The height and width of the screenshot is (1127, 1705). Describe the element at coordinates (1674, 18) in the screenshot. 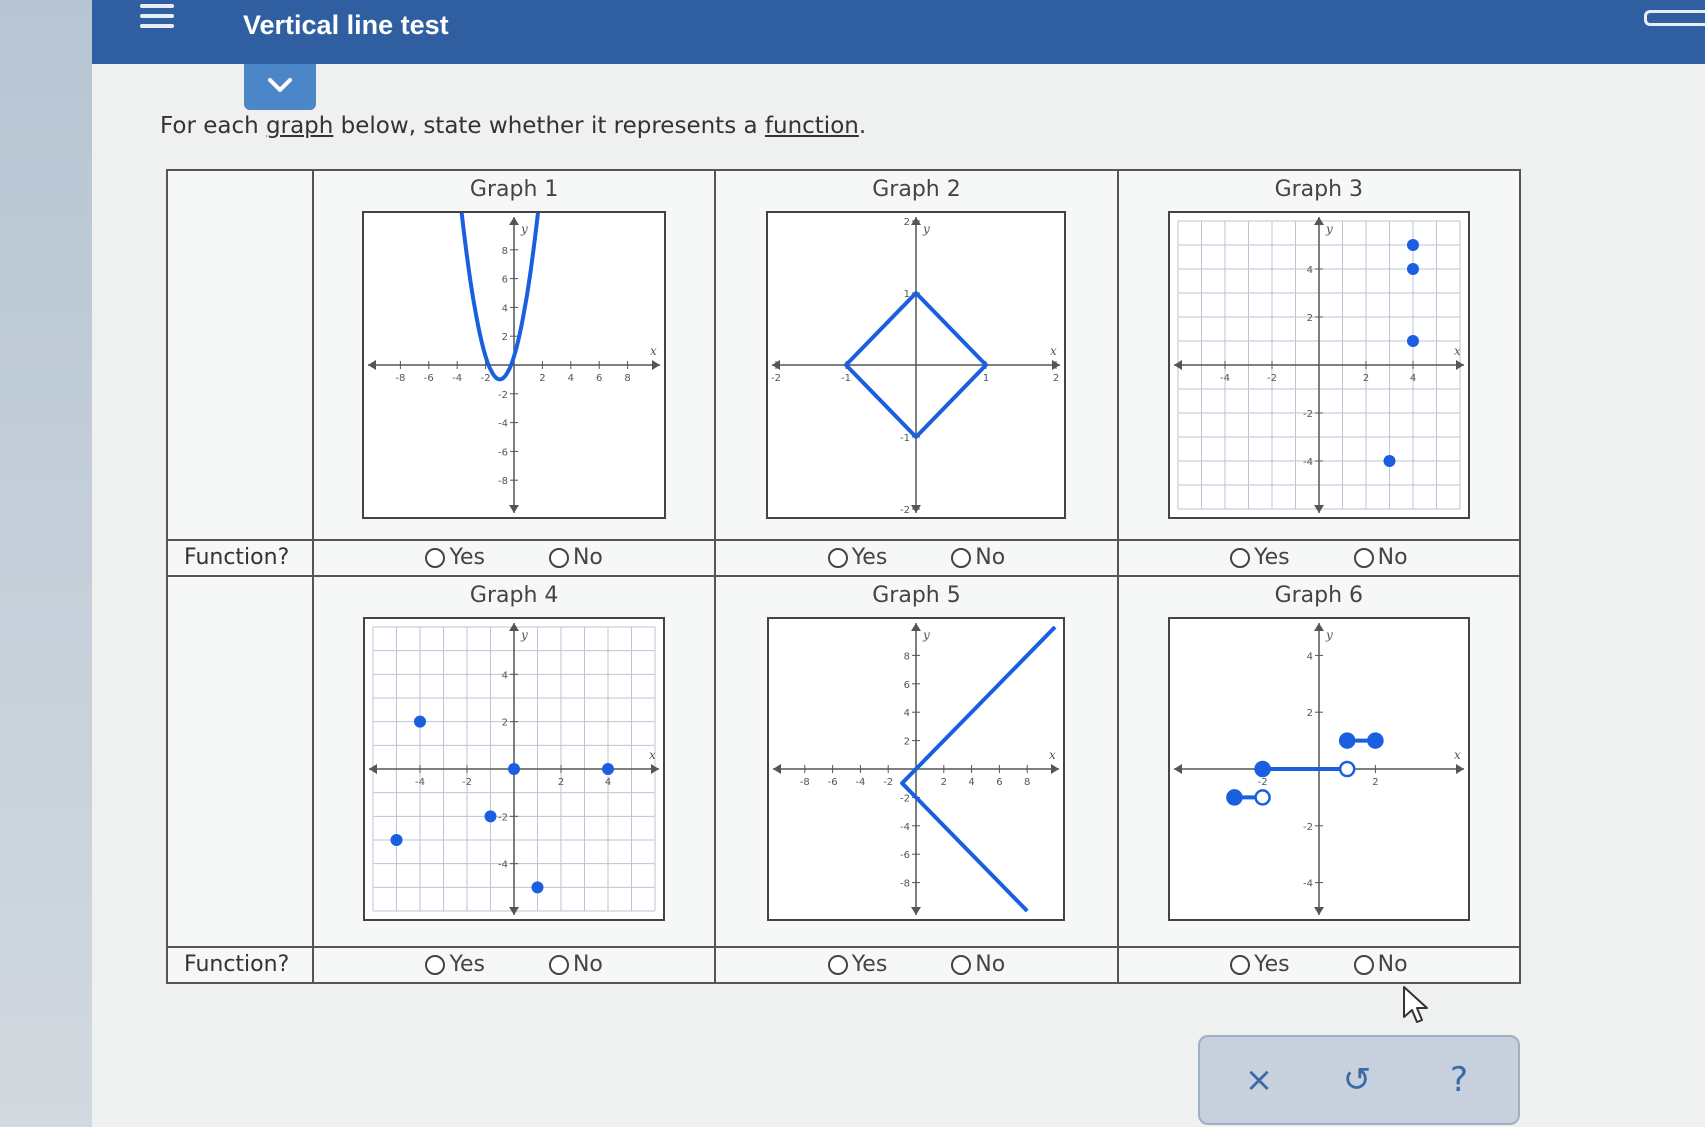

I see `header-right-handle` at that location.